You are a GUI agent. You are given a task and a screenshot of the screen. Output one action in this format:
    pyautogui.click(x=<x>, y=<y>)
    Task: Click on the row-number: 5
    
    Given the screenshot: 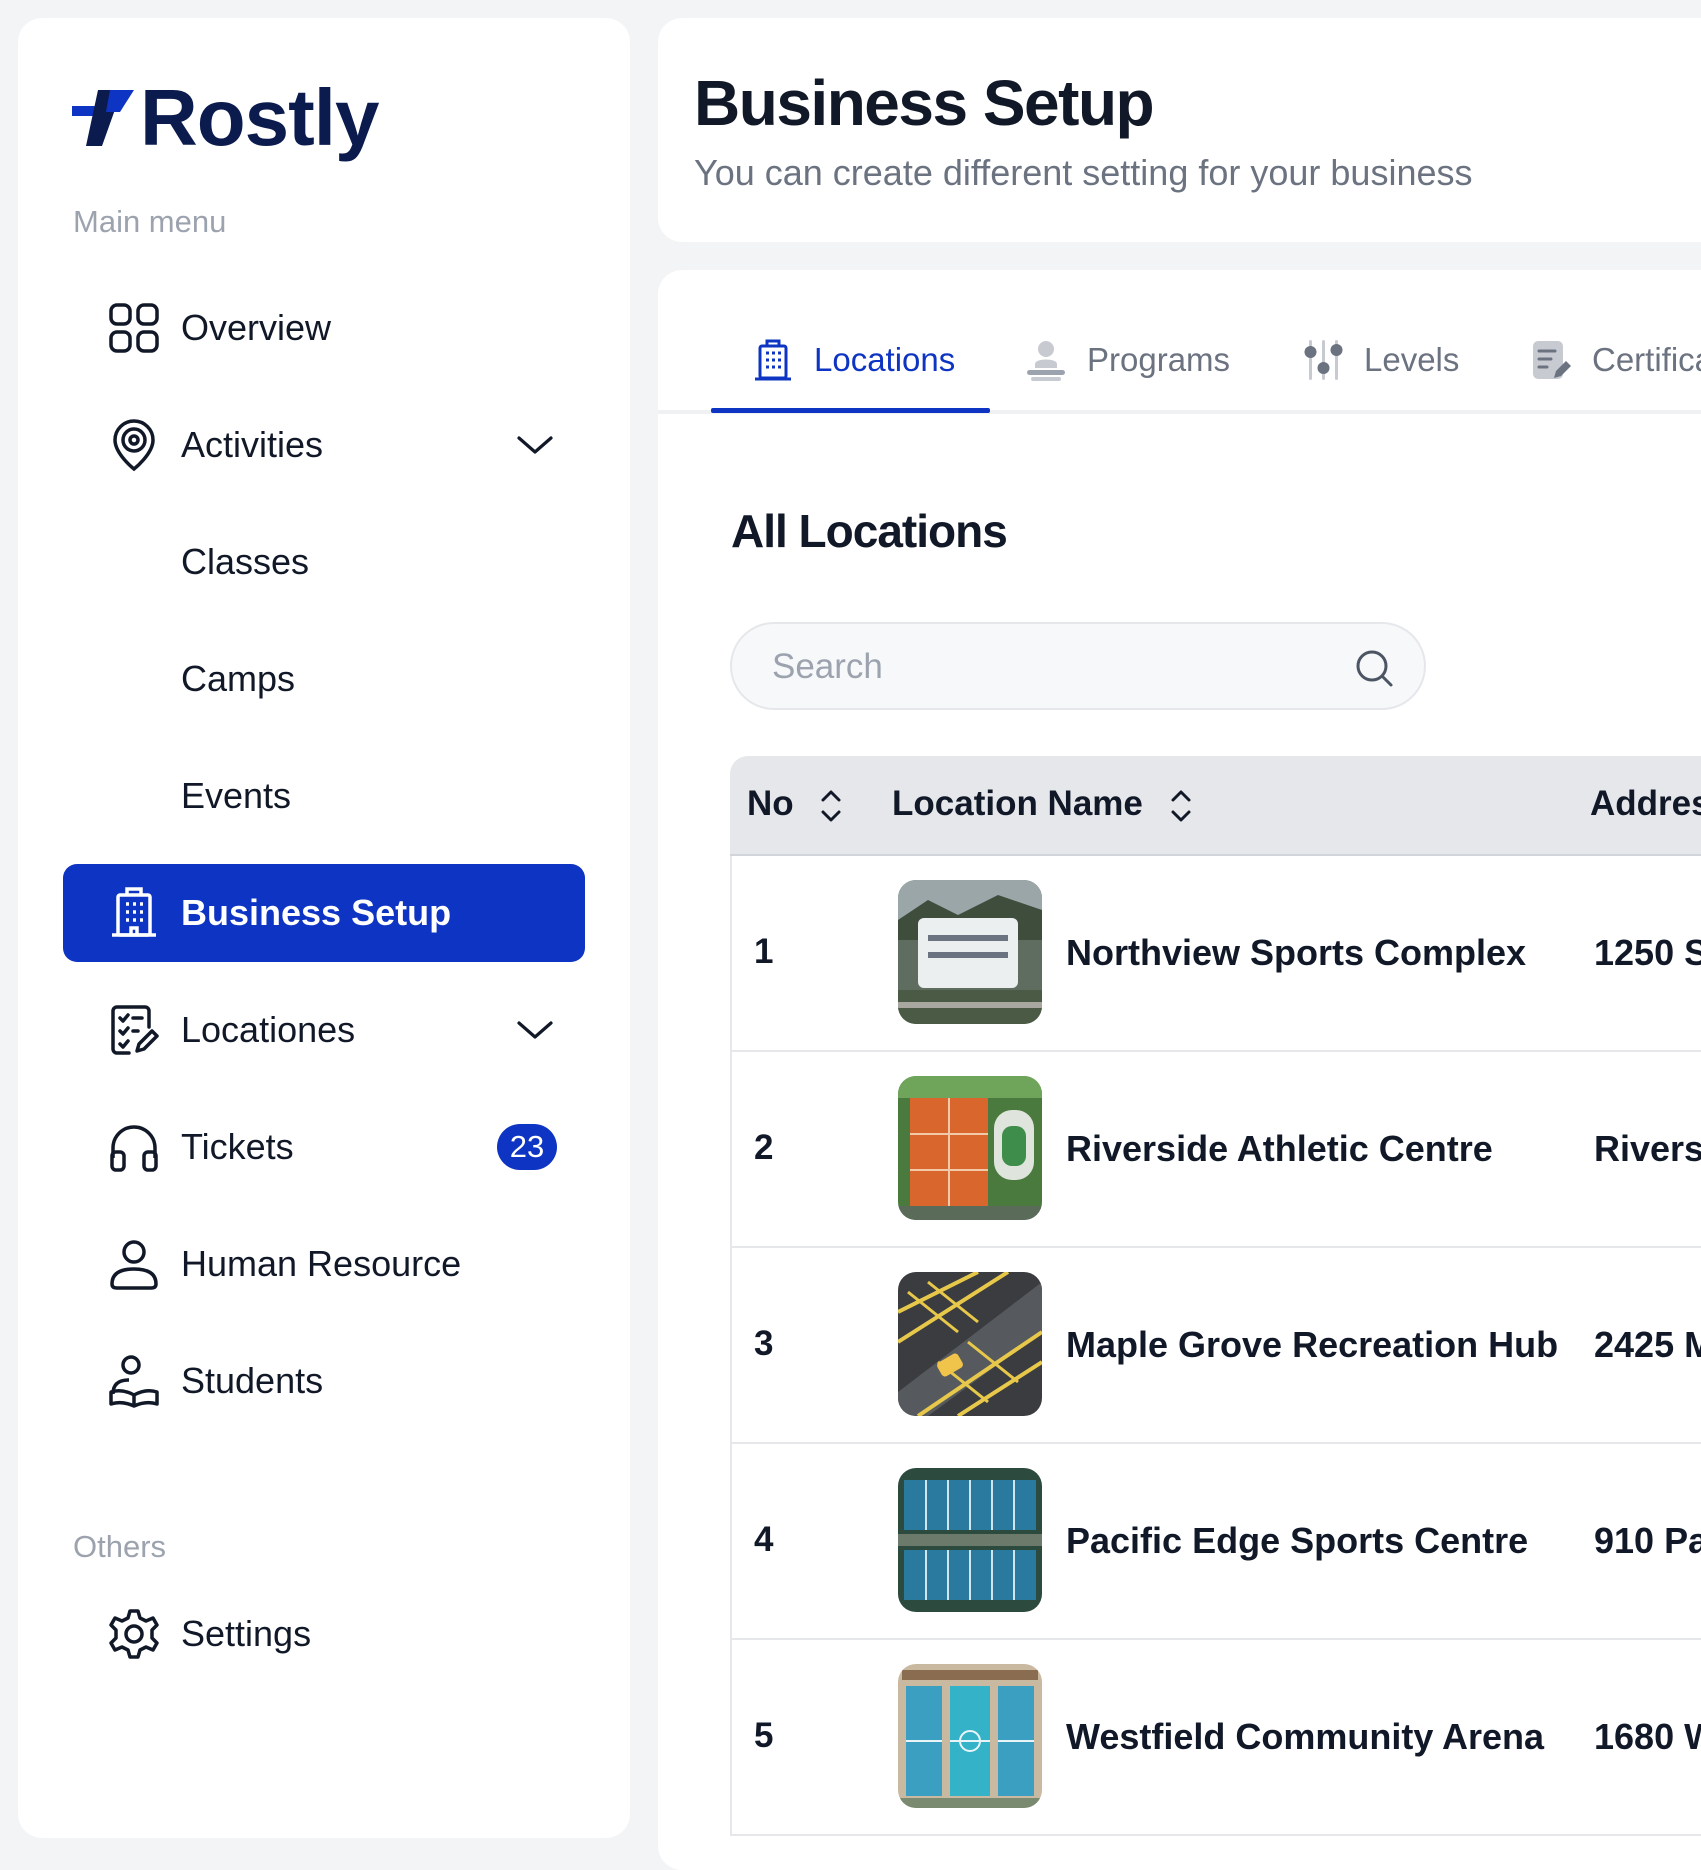 What is the action you would take?
    pyautogui.click(x=764, y=1735)
    